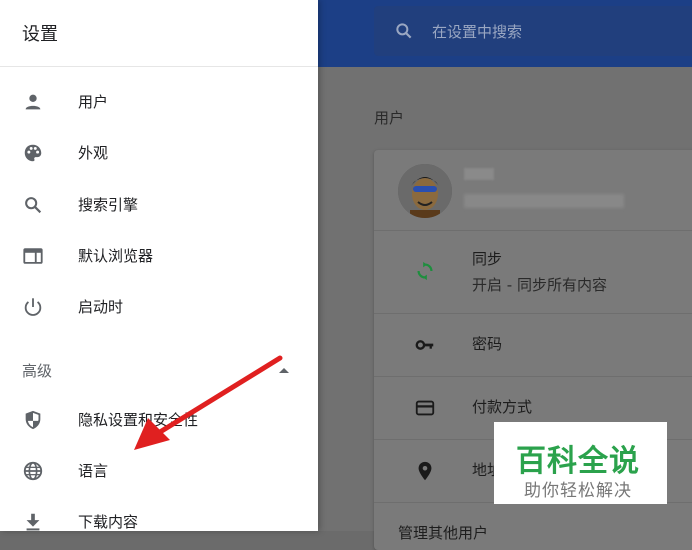 This screenshot has height=550, width=692. I want to click on nav-item-default-browser: 默认浏览器, so click(159, 256).